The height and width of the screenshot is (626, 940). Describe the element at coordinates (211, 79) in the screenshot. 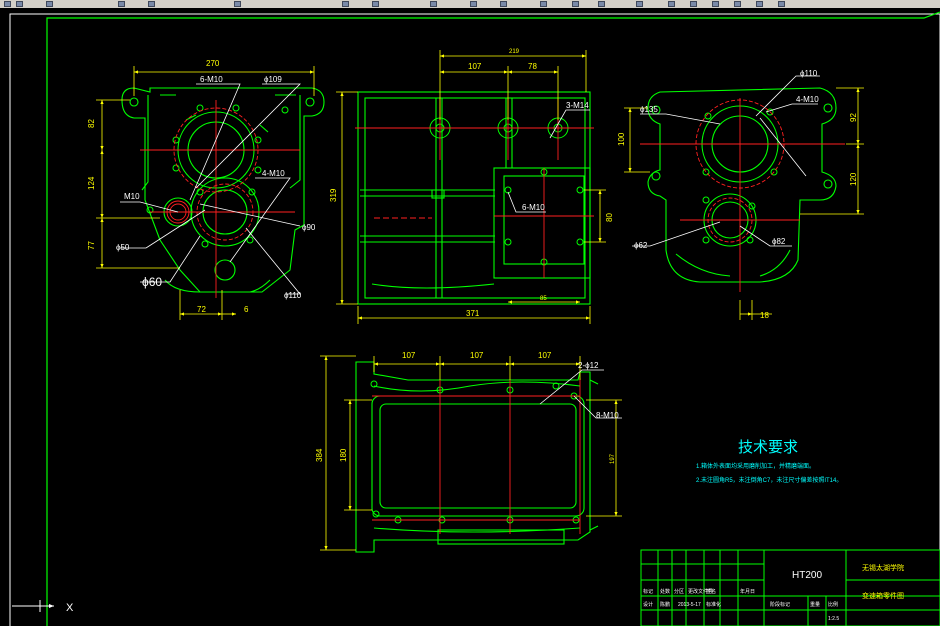

I see `front-callout-6-m10: 6-M10` at that location.